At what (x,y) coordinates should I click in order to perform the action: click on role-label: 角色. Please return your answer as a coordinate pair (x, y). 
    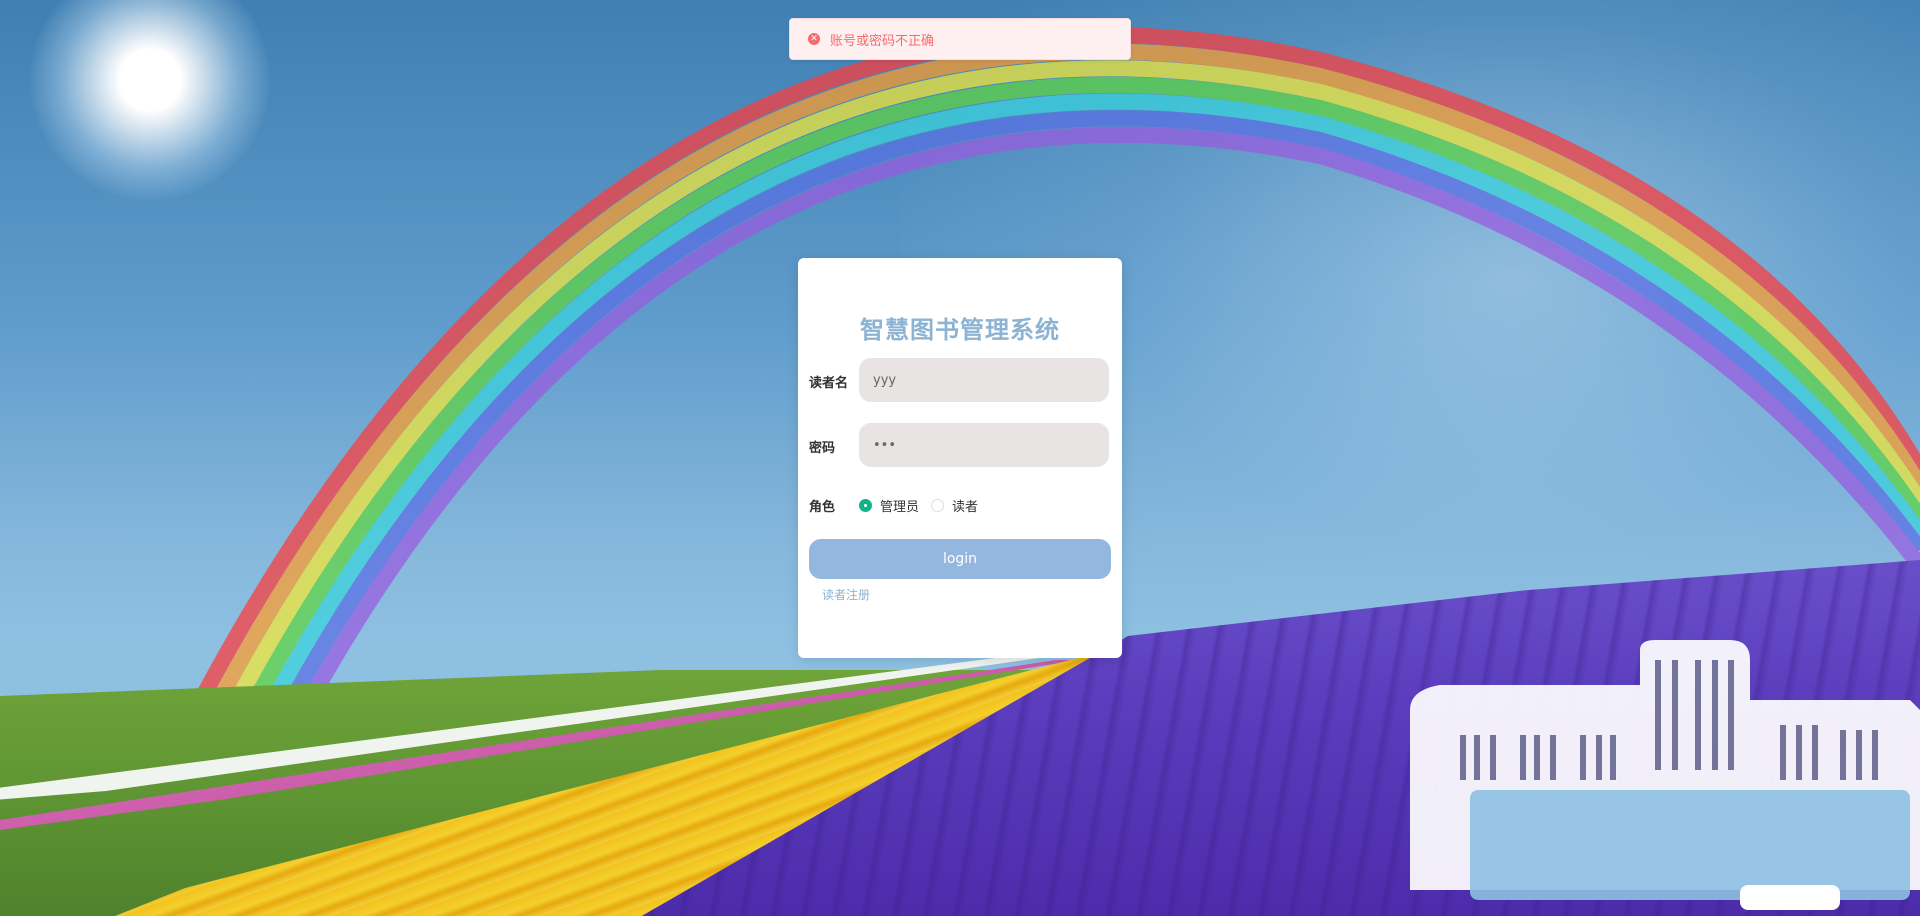
    Looking at the image, I should click on (822, 507).